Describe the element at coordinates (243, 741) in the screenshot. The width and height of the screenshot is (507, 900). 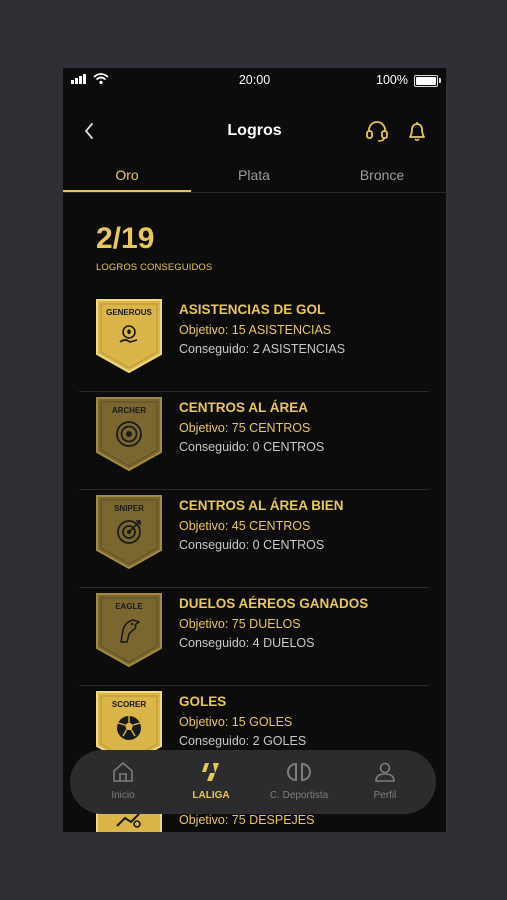
I see `achievement-progress: Conseguido: 2 GOLES` at that location.